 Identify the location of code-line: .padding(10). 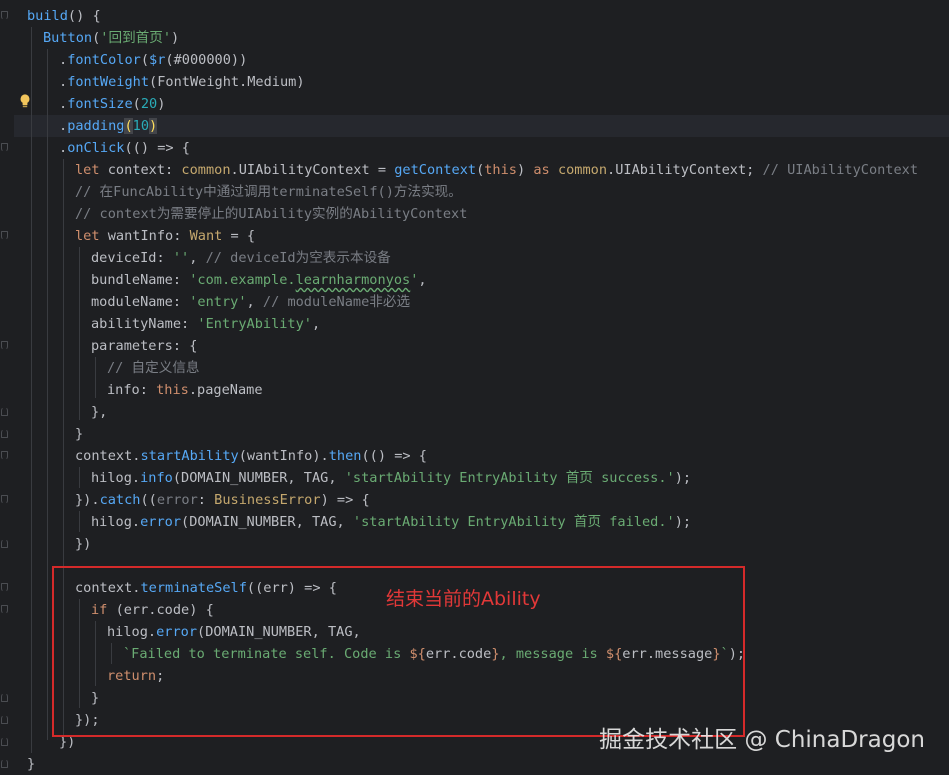
(108, 126).